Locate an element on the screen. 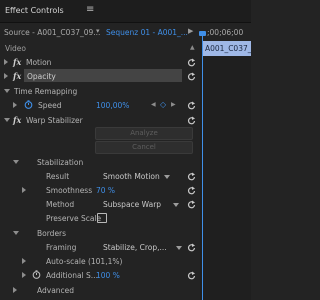  speed-row: Speed 100,00% ◀ ◇ ▶ is located at coordinates (99, 105).